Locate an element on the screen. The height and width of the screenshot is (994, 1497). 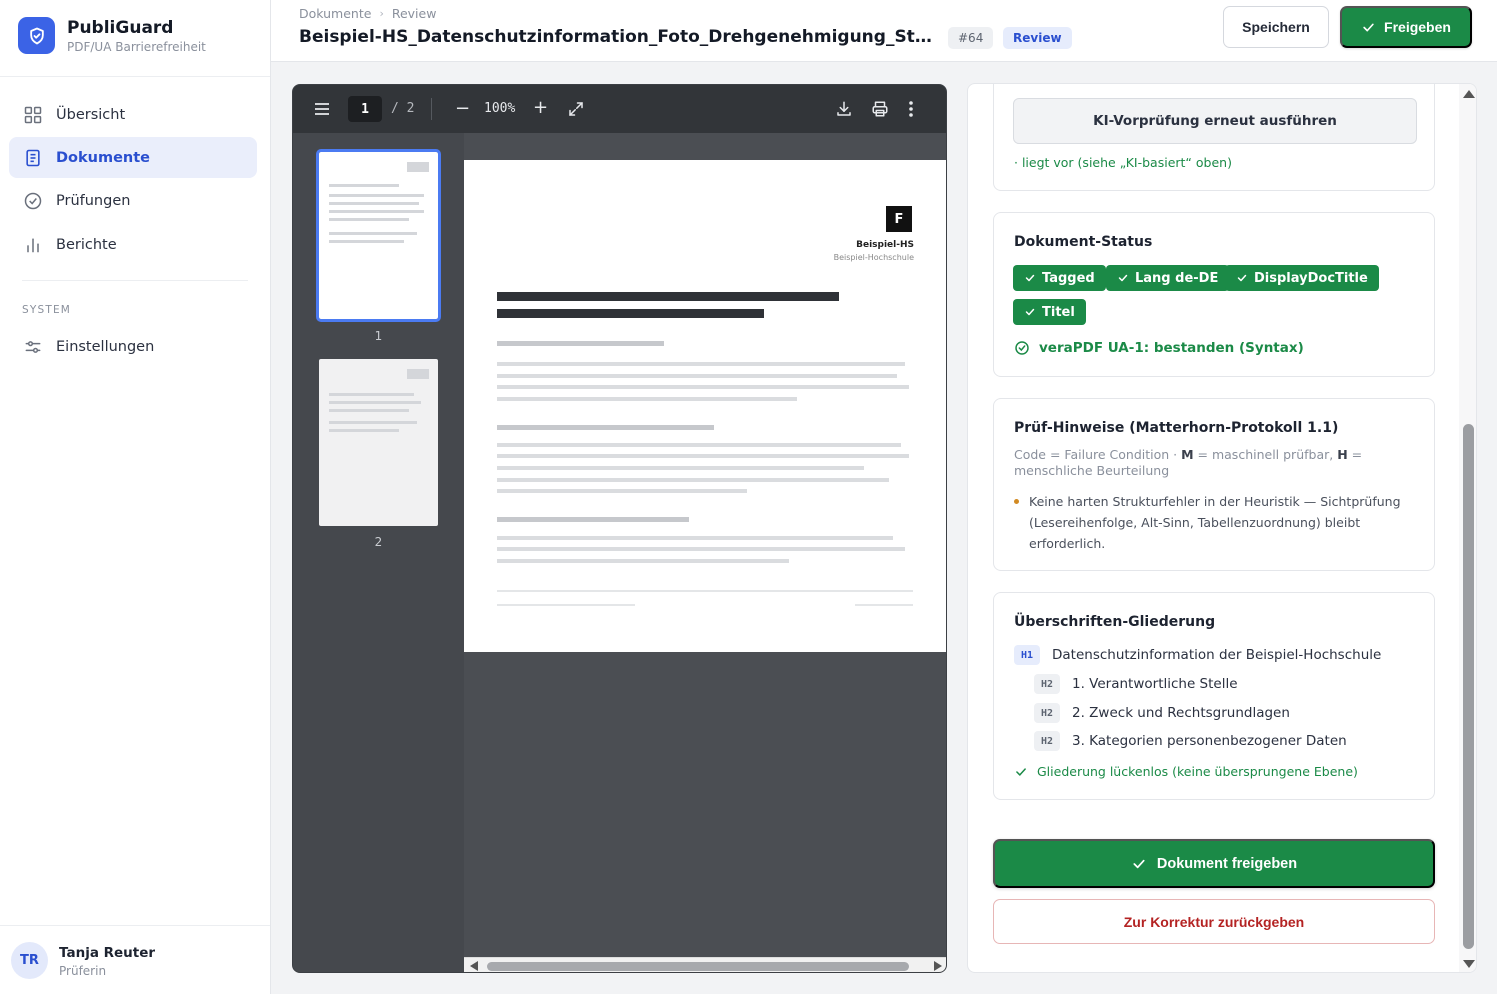
download-icon is located at coordinates (844, 109).